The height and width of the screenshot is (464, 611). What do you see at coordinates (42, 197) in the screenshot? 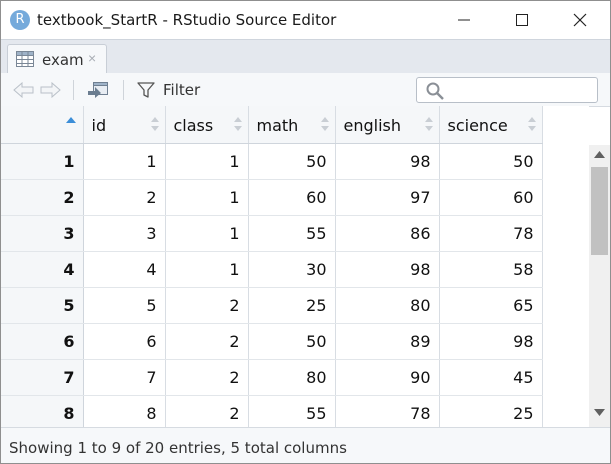
I see `row-number: 2` at bounding box center [42, 197].